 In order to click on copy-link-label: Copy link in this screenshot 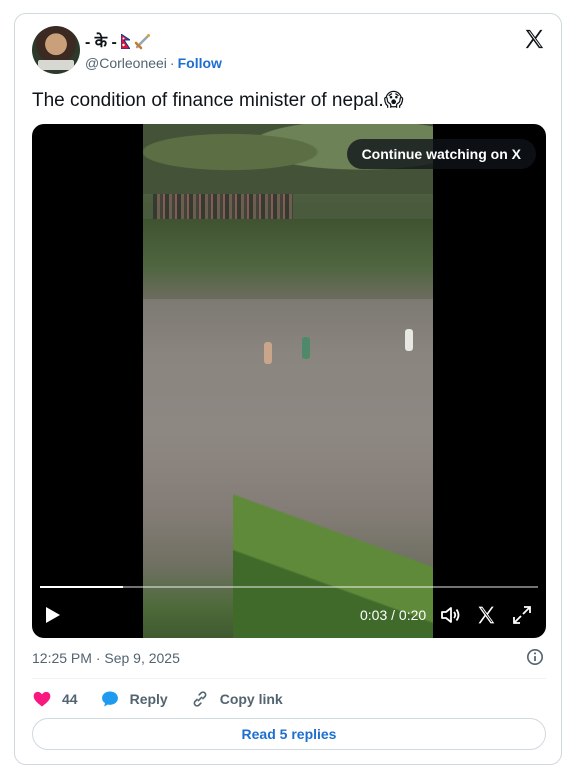, I will do `click(251, 699)`.